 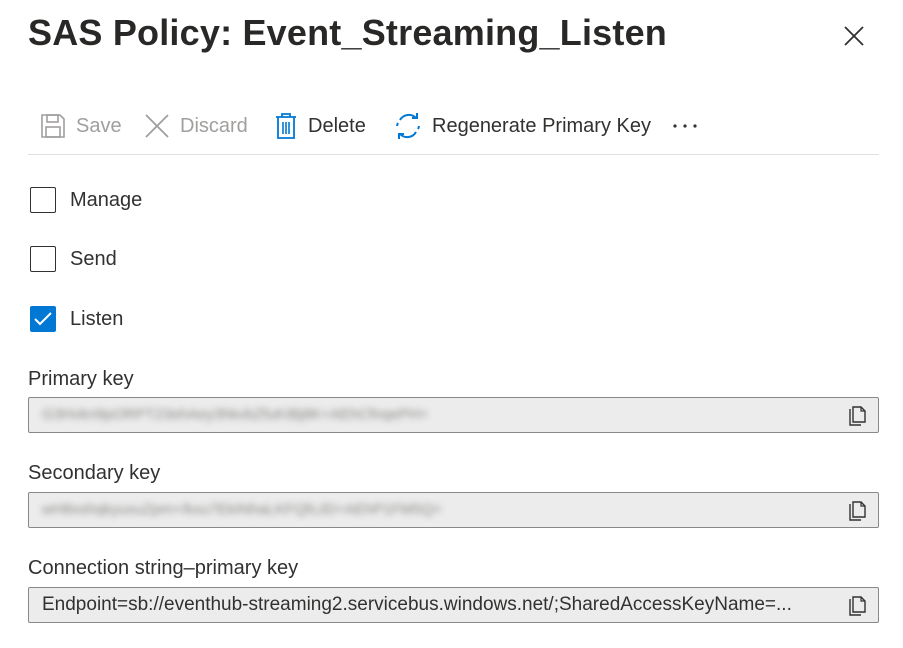 I want to click on regenerate-primary-key-button: Regenerate Primary Key, so click(x=522, y=126).